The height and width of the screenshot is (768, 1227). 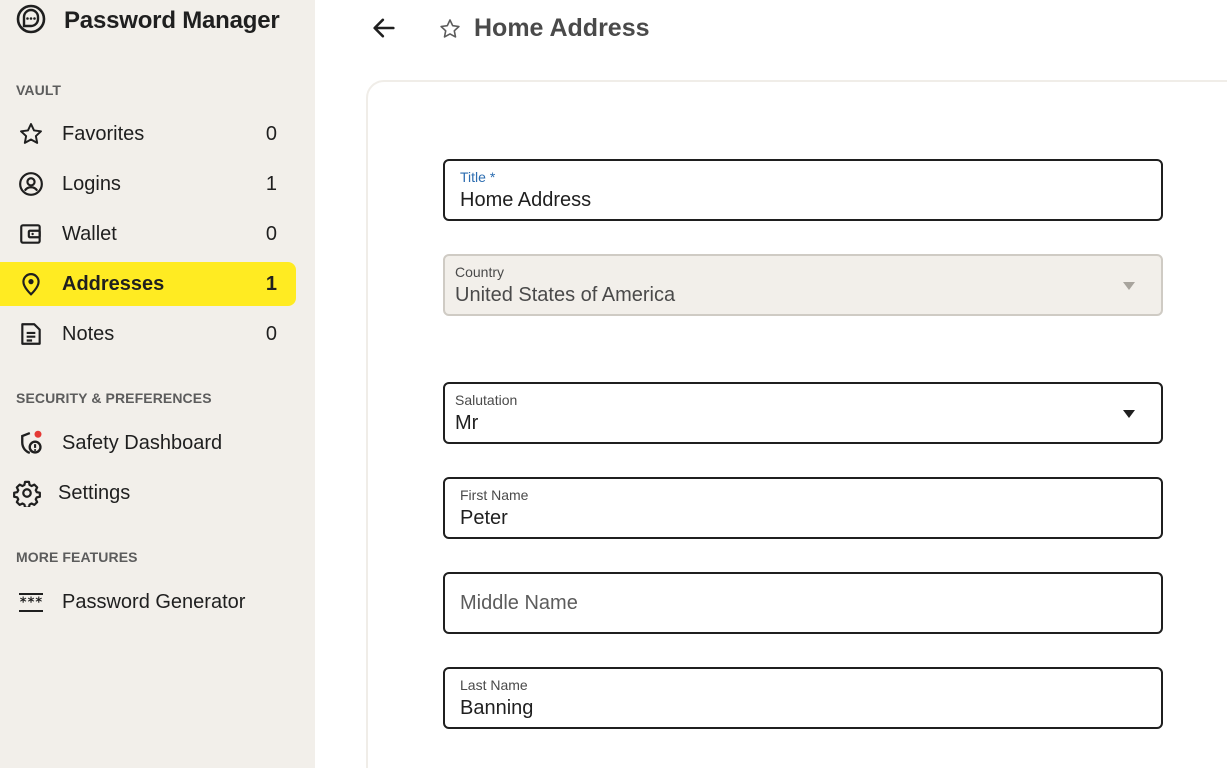 I want to click on title-field-label: Title *, so click(x=478, y=177).